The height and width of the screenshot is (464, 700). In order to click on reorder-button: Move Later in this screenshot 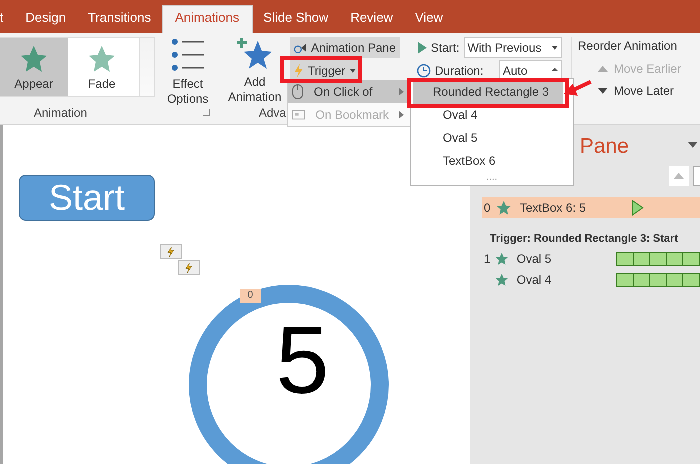, I will do `click(640, 90)`.